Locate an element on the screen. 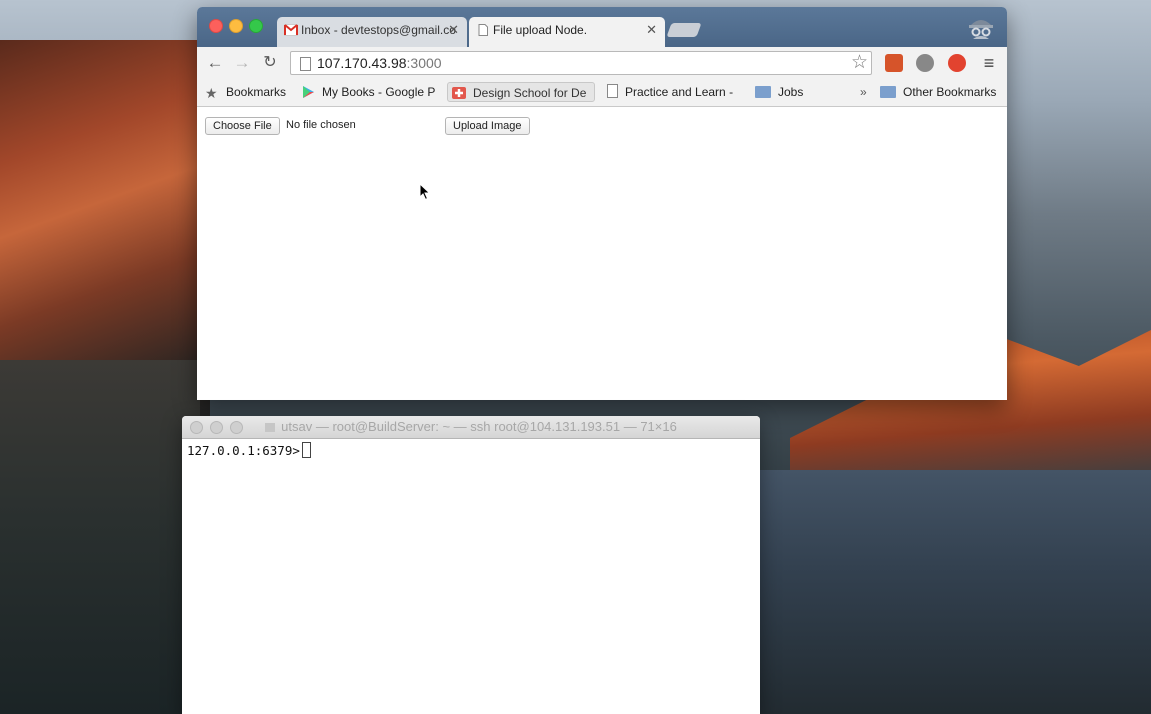  design-school-icon is located at coordinates (459, 93).